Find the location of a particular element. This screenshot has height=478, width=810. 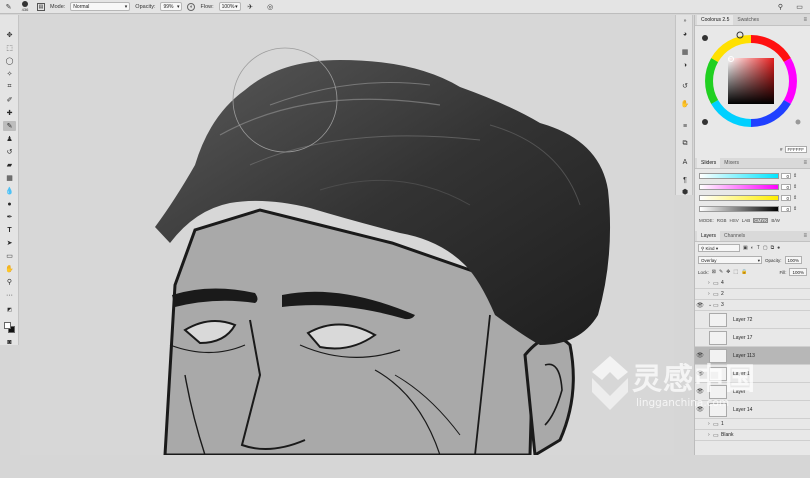

hex-field: # FFFFFF is located at coordinates (793, 149).